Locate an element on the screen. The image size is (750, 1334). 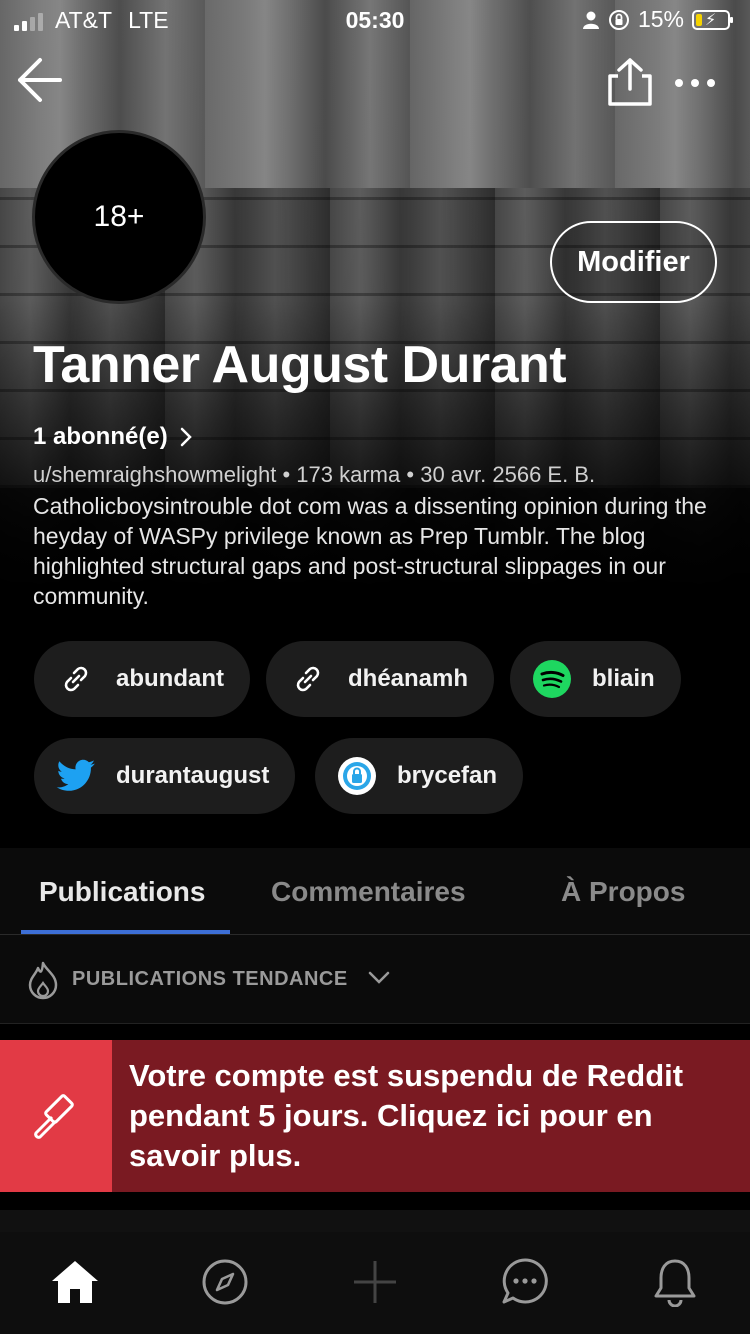
plus-icon is located at coordinates (375, 1282).